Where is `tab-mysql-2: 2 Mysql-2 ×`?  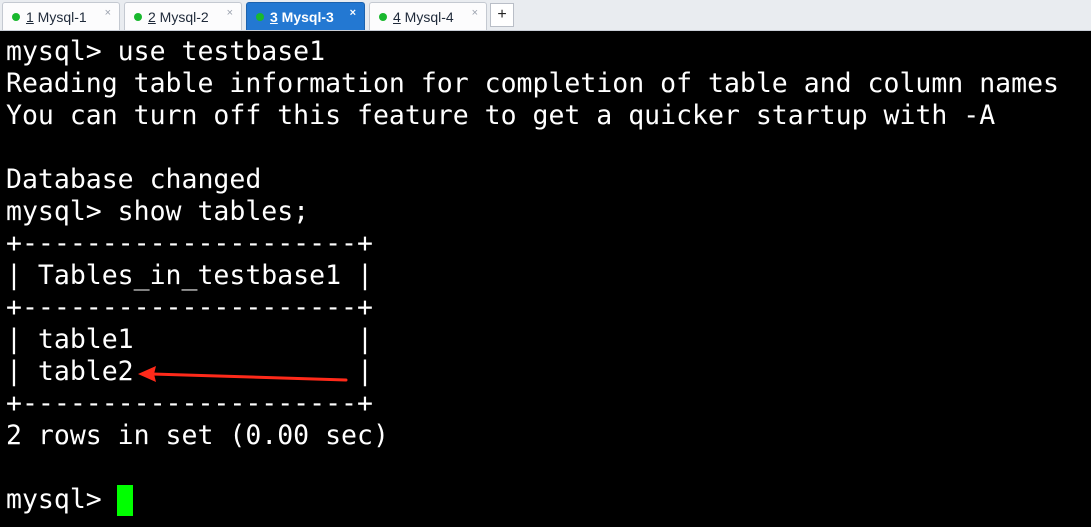 tab-mysql-2: 2 Mysql-2 × is located at coordinates (183, 16).